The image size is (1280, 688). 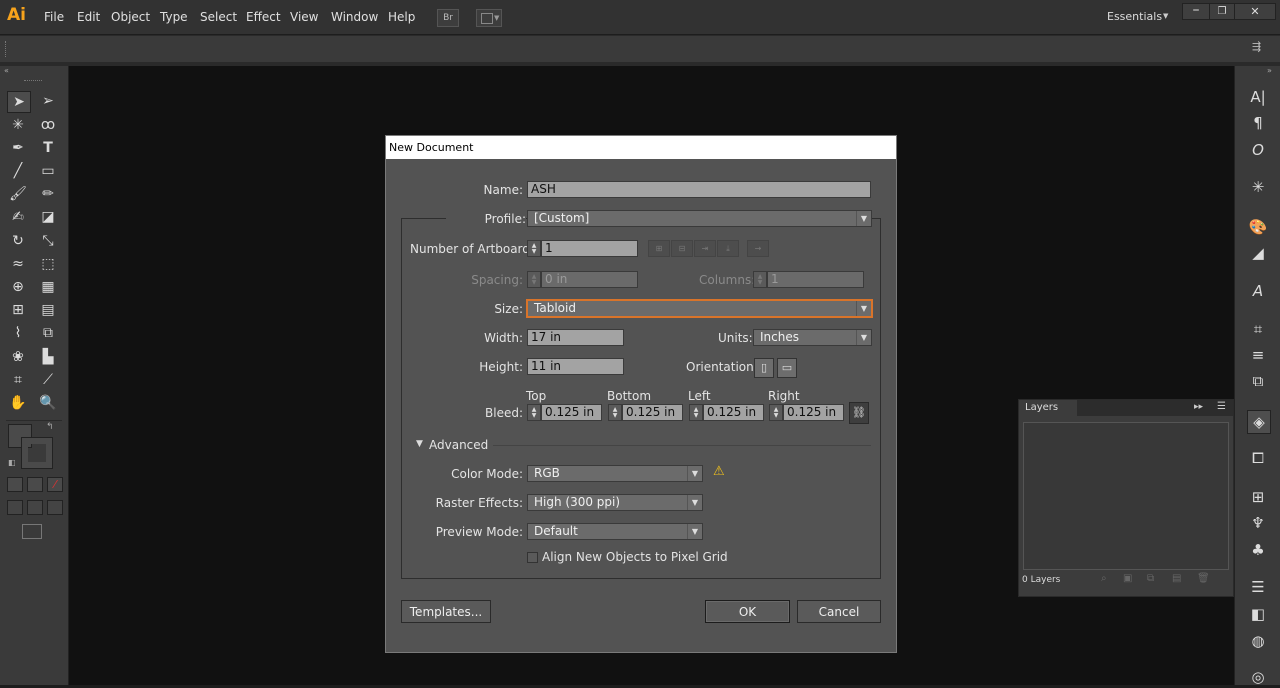 I want to click on columns-field: 1, so click(x=815, y=279).